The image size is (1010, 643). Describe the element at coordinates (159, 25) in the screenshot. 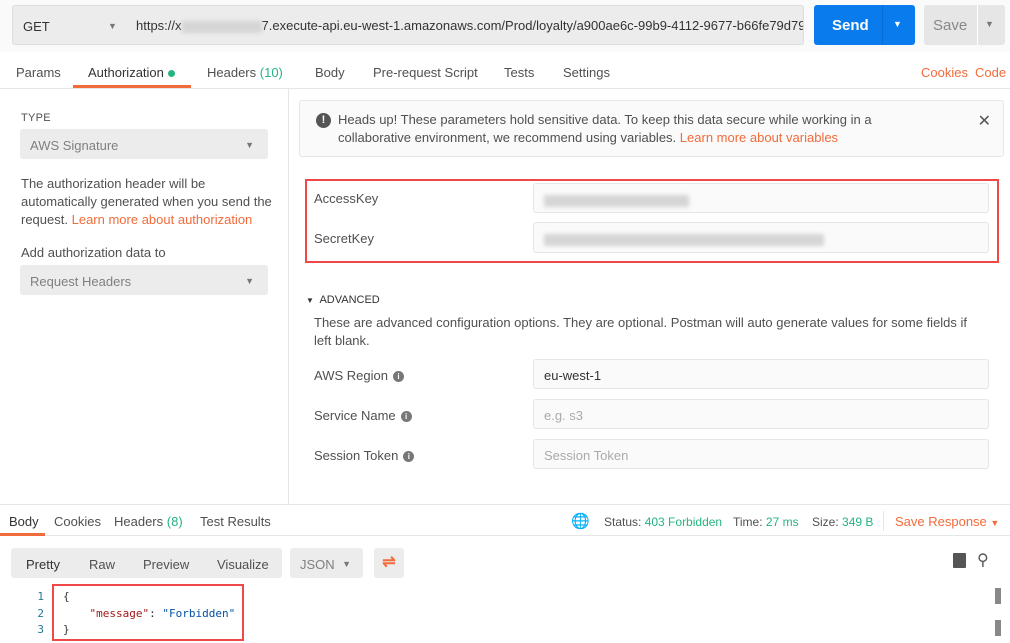

I see `url-prefix: https://x` at that location.